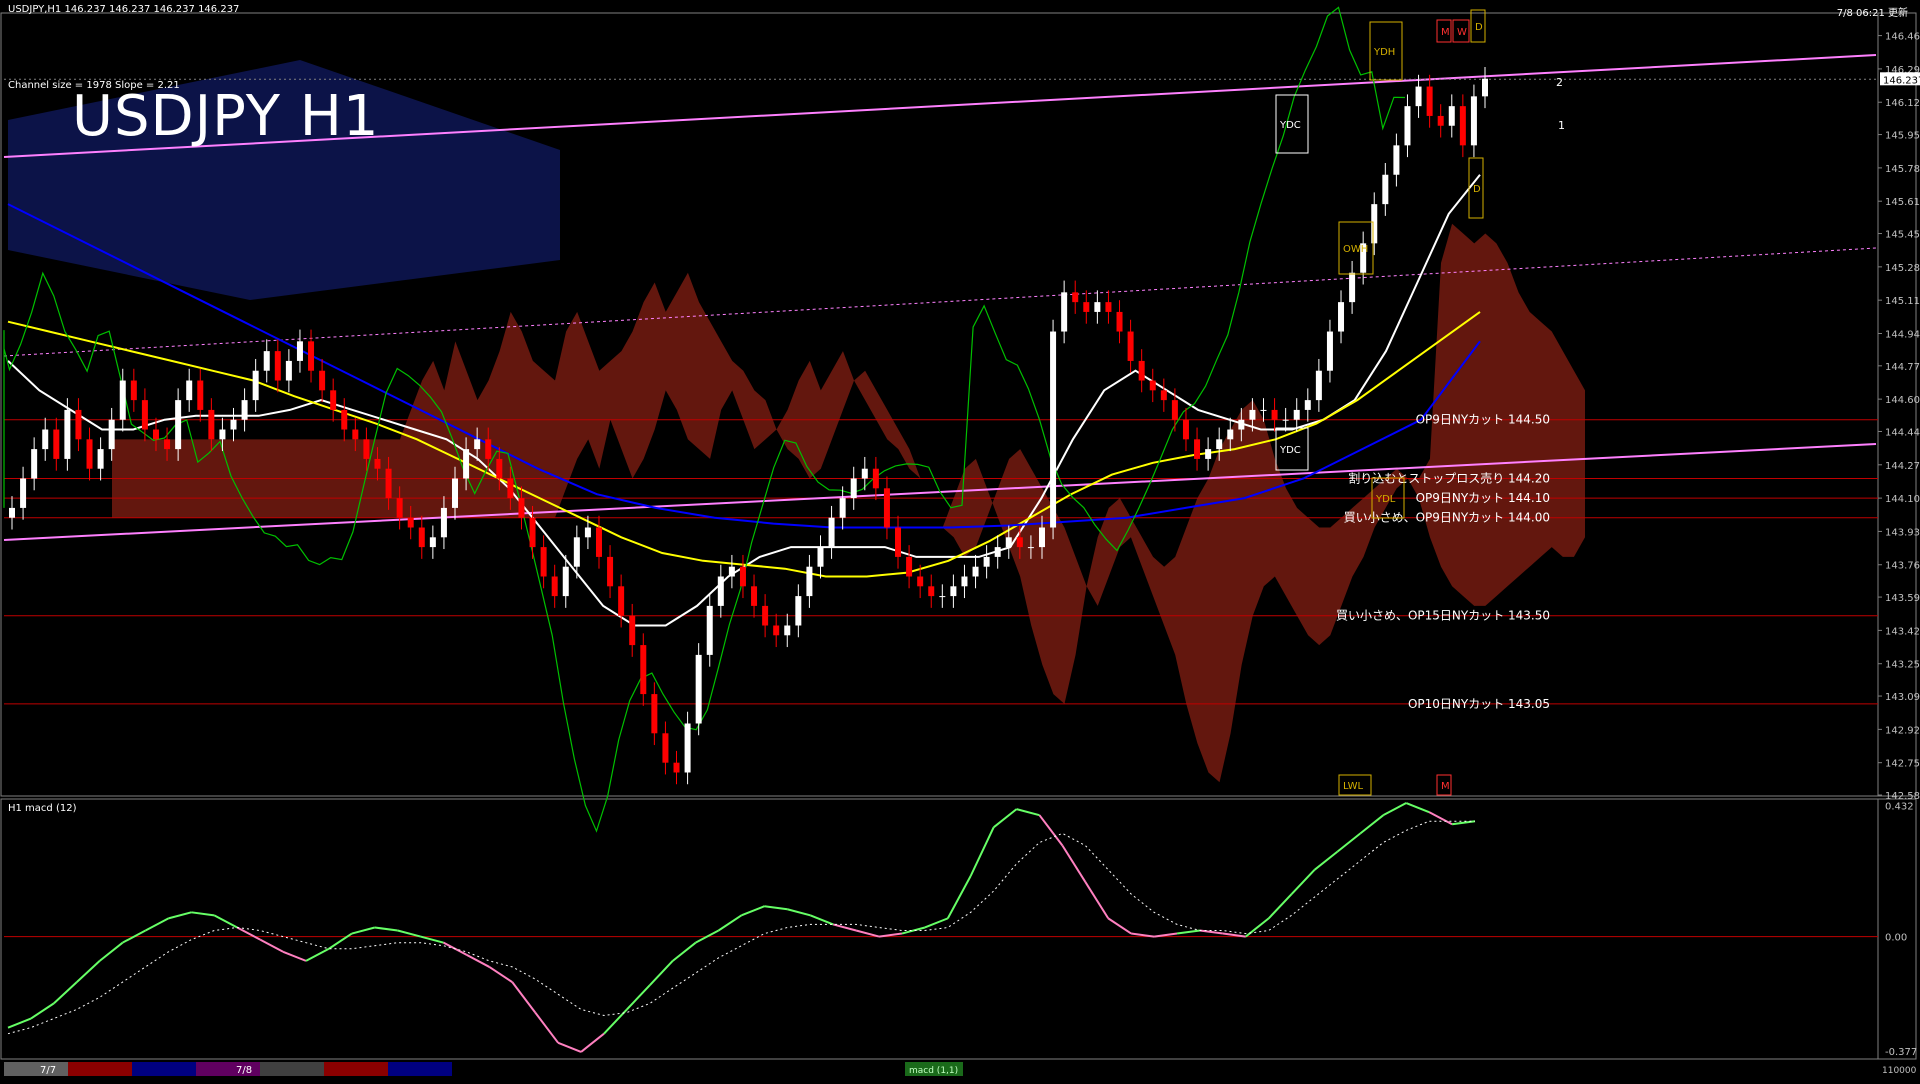 Image resolution: width=1920 pixels, height=1084 pixels. Describe the element at coordinates (1902, 499) in the screenshot. I see `price-tick-label: 144.100` at that location.